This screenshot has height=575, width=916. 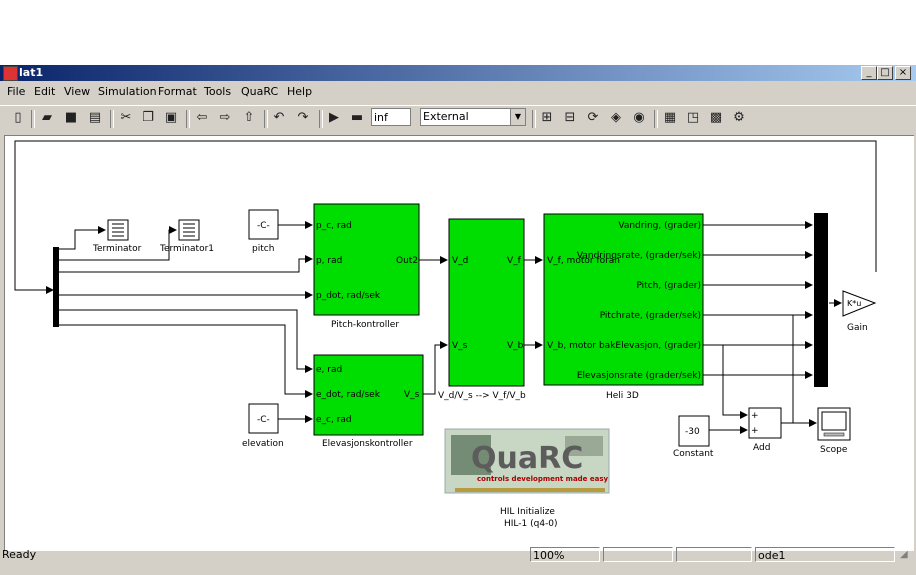 I want to click on maximize-button: □, so click(x=885, y=73).